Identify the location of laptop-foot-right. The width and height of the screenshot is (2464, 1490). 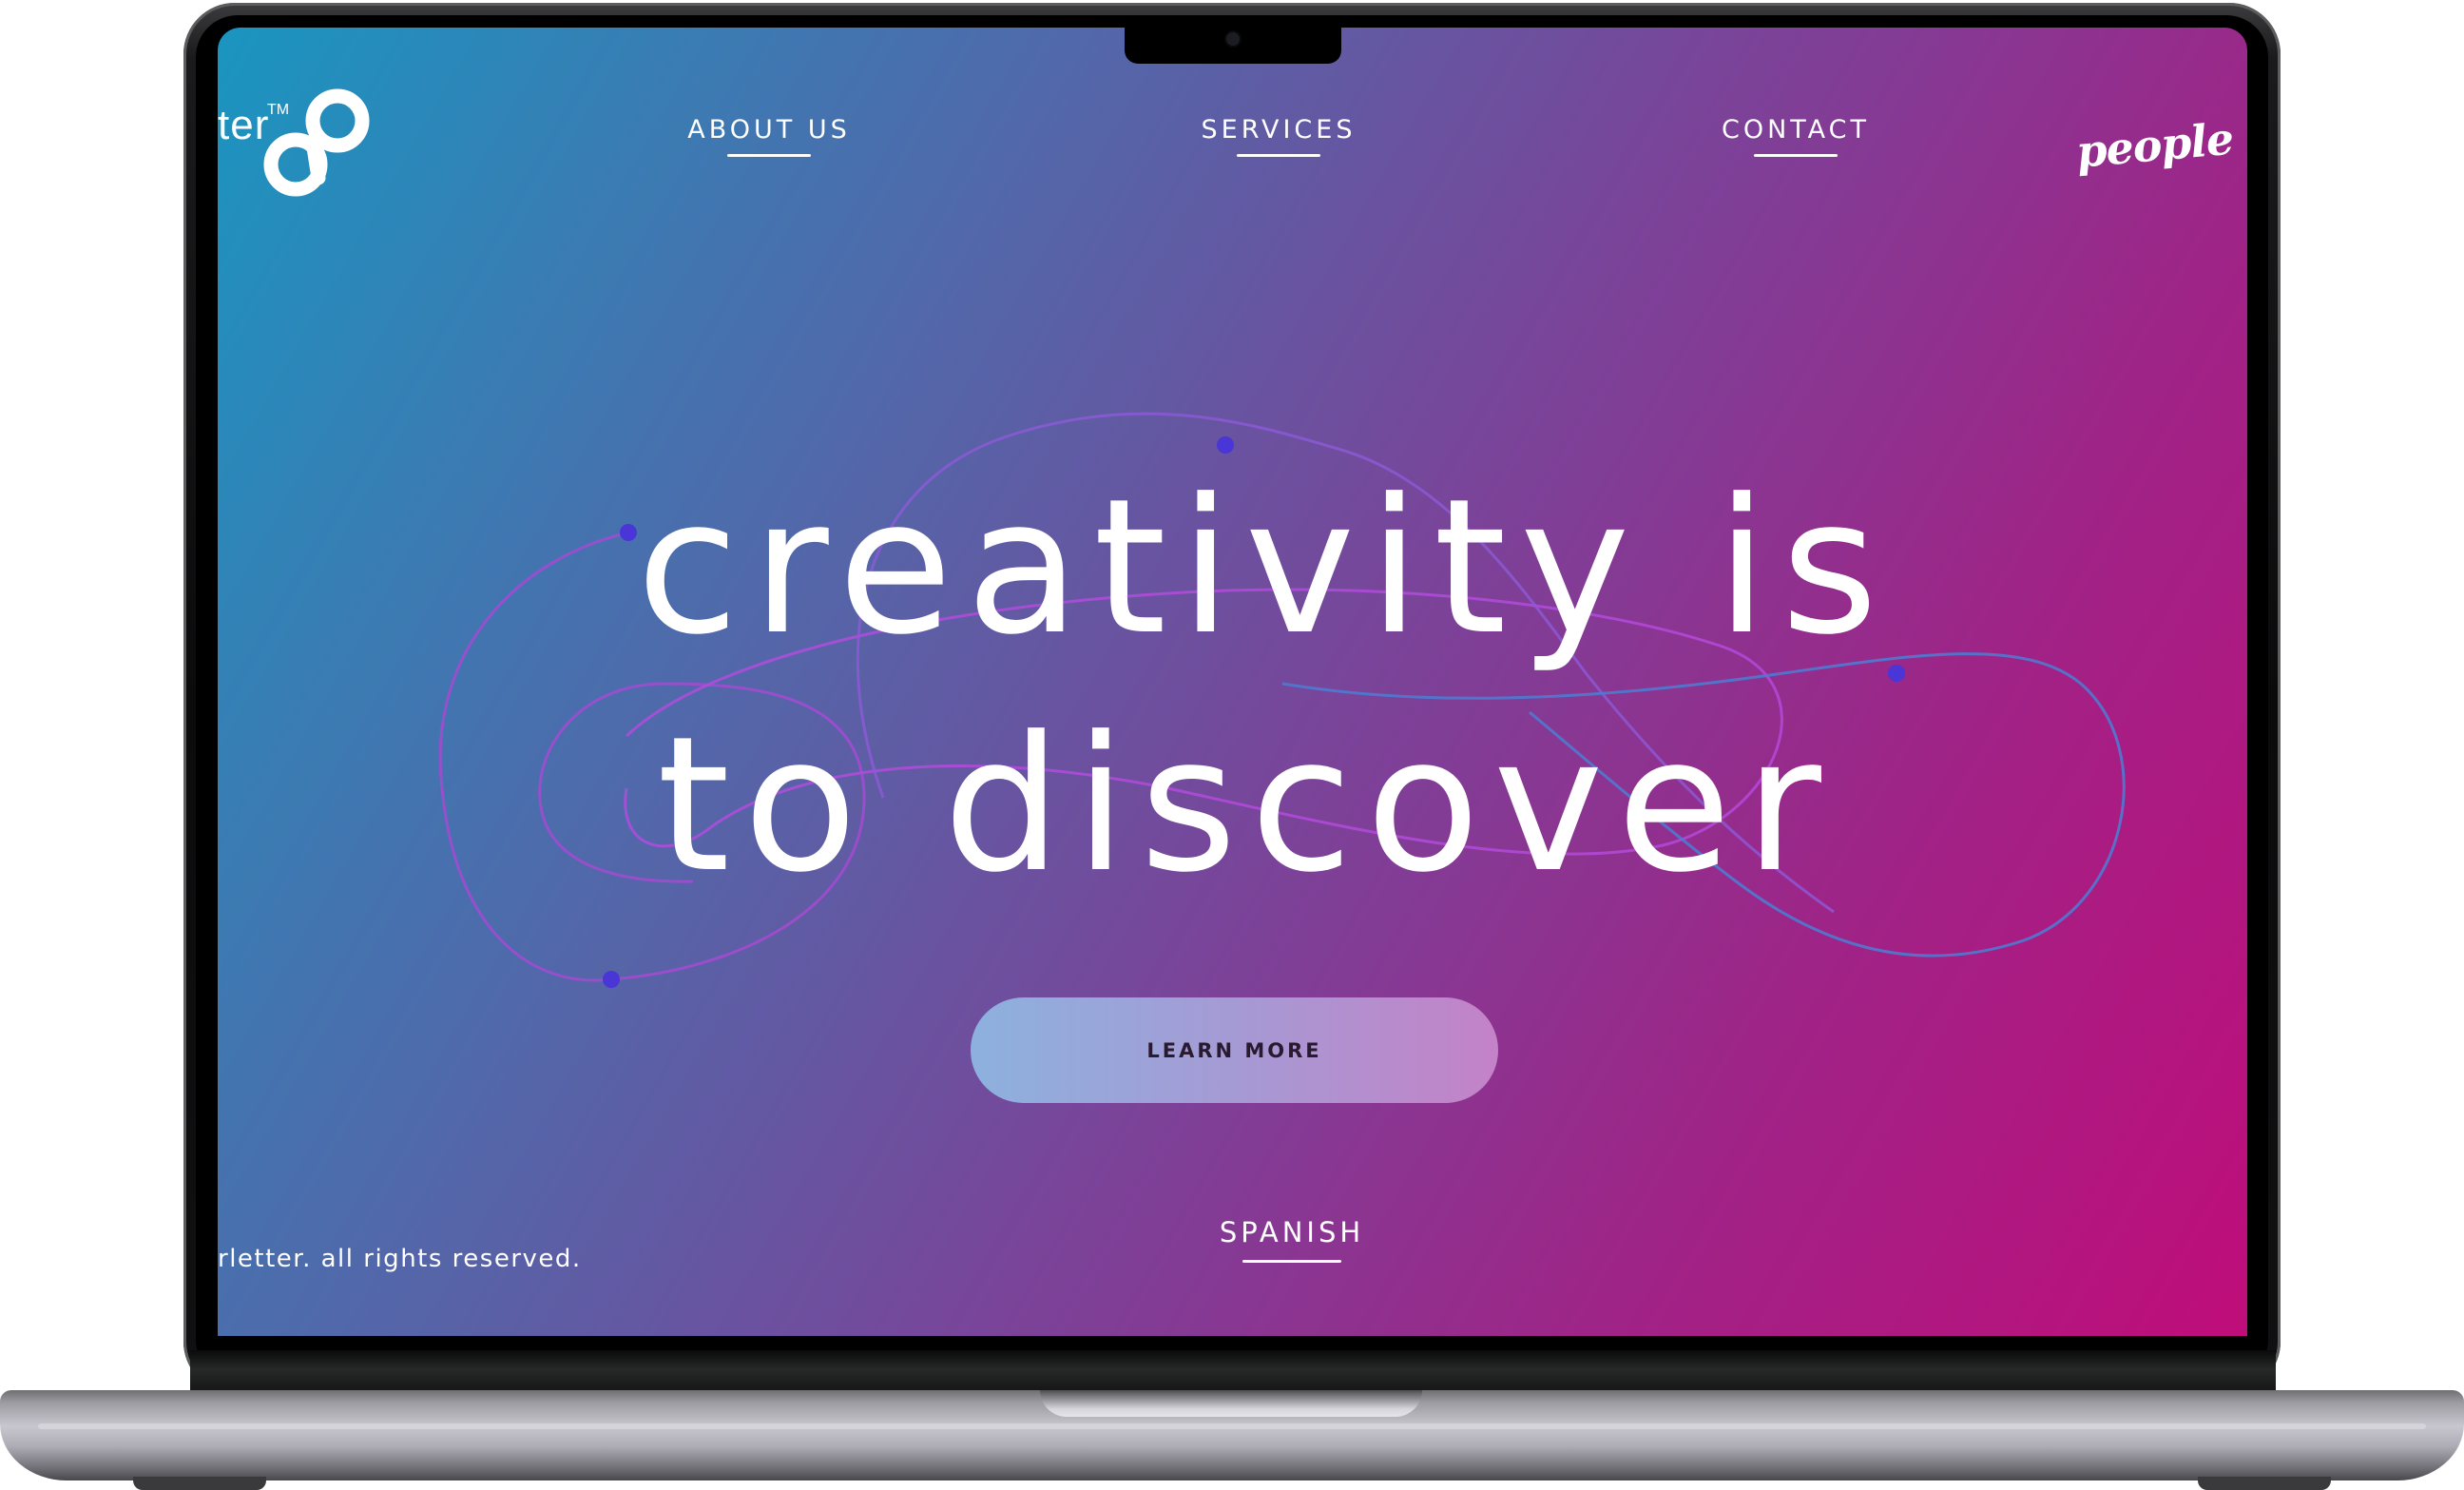
(2264, 1483).